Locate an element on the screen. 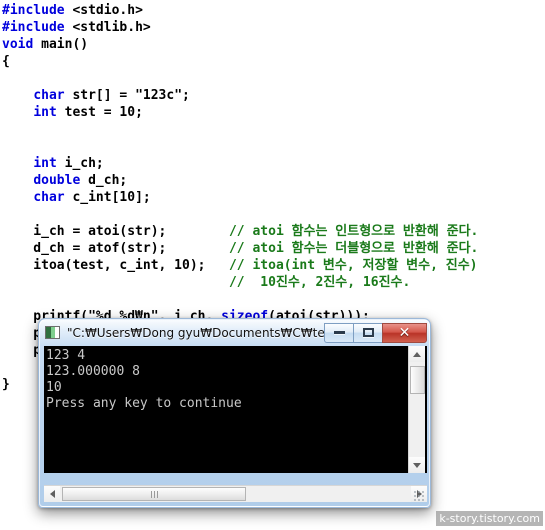 This screenshot has height=530, width=545. scroll-up-button is located at coordinates (417, 354).